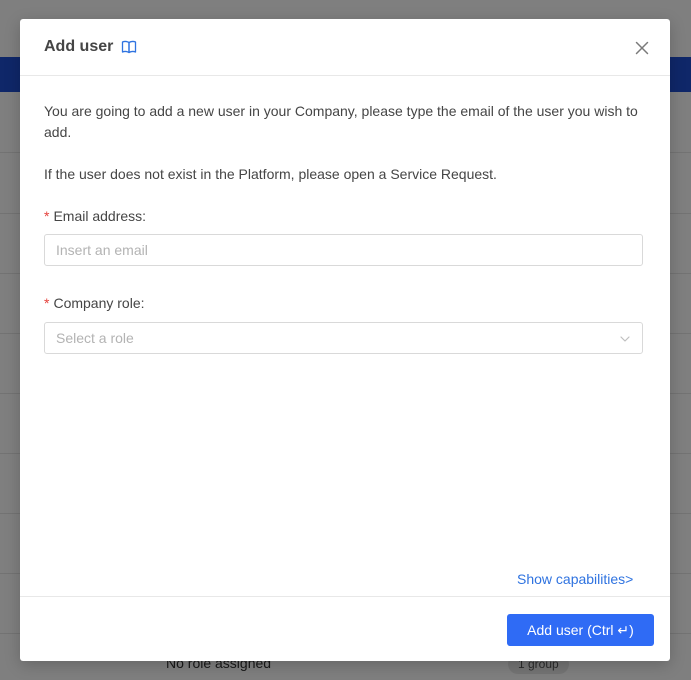 This screenshot has width=691, height=680. Describe the element at coordinates (95, 338) in the screenshot. I see `role-select-placeholder: Select a role` at that location.